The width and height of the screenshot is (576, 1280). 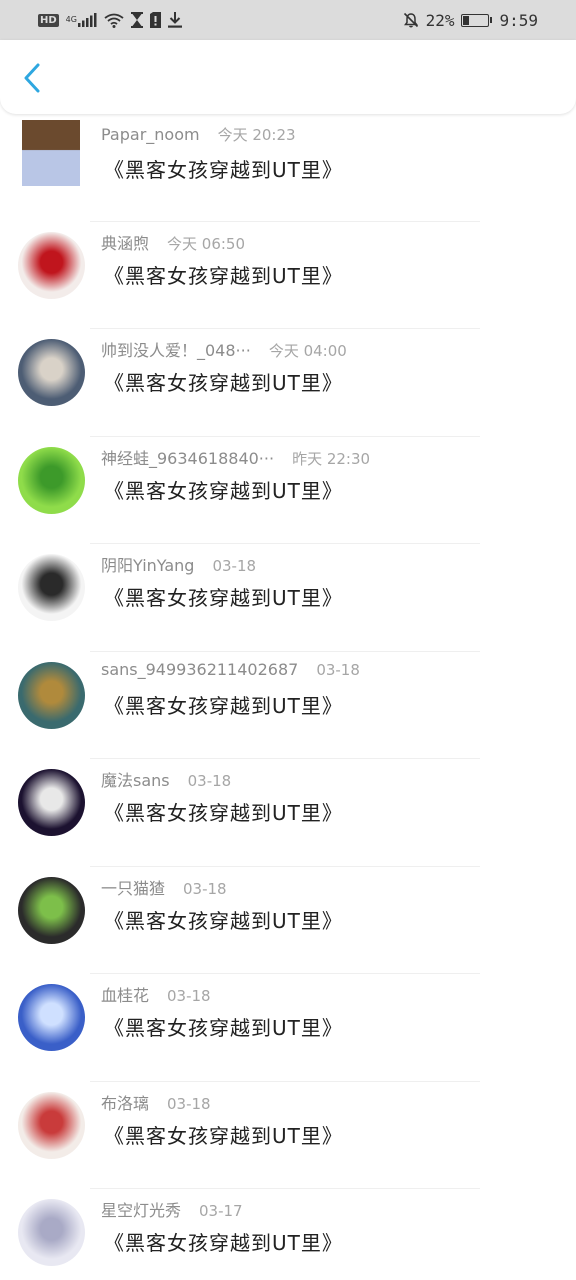 I want to click on comment-meta: 帅到没人爱！_048··· 今天 04:00, so click(x=224, y=349).